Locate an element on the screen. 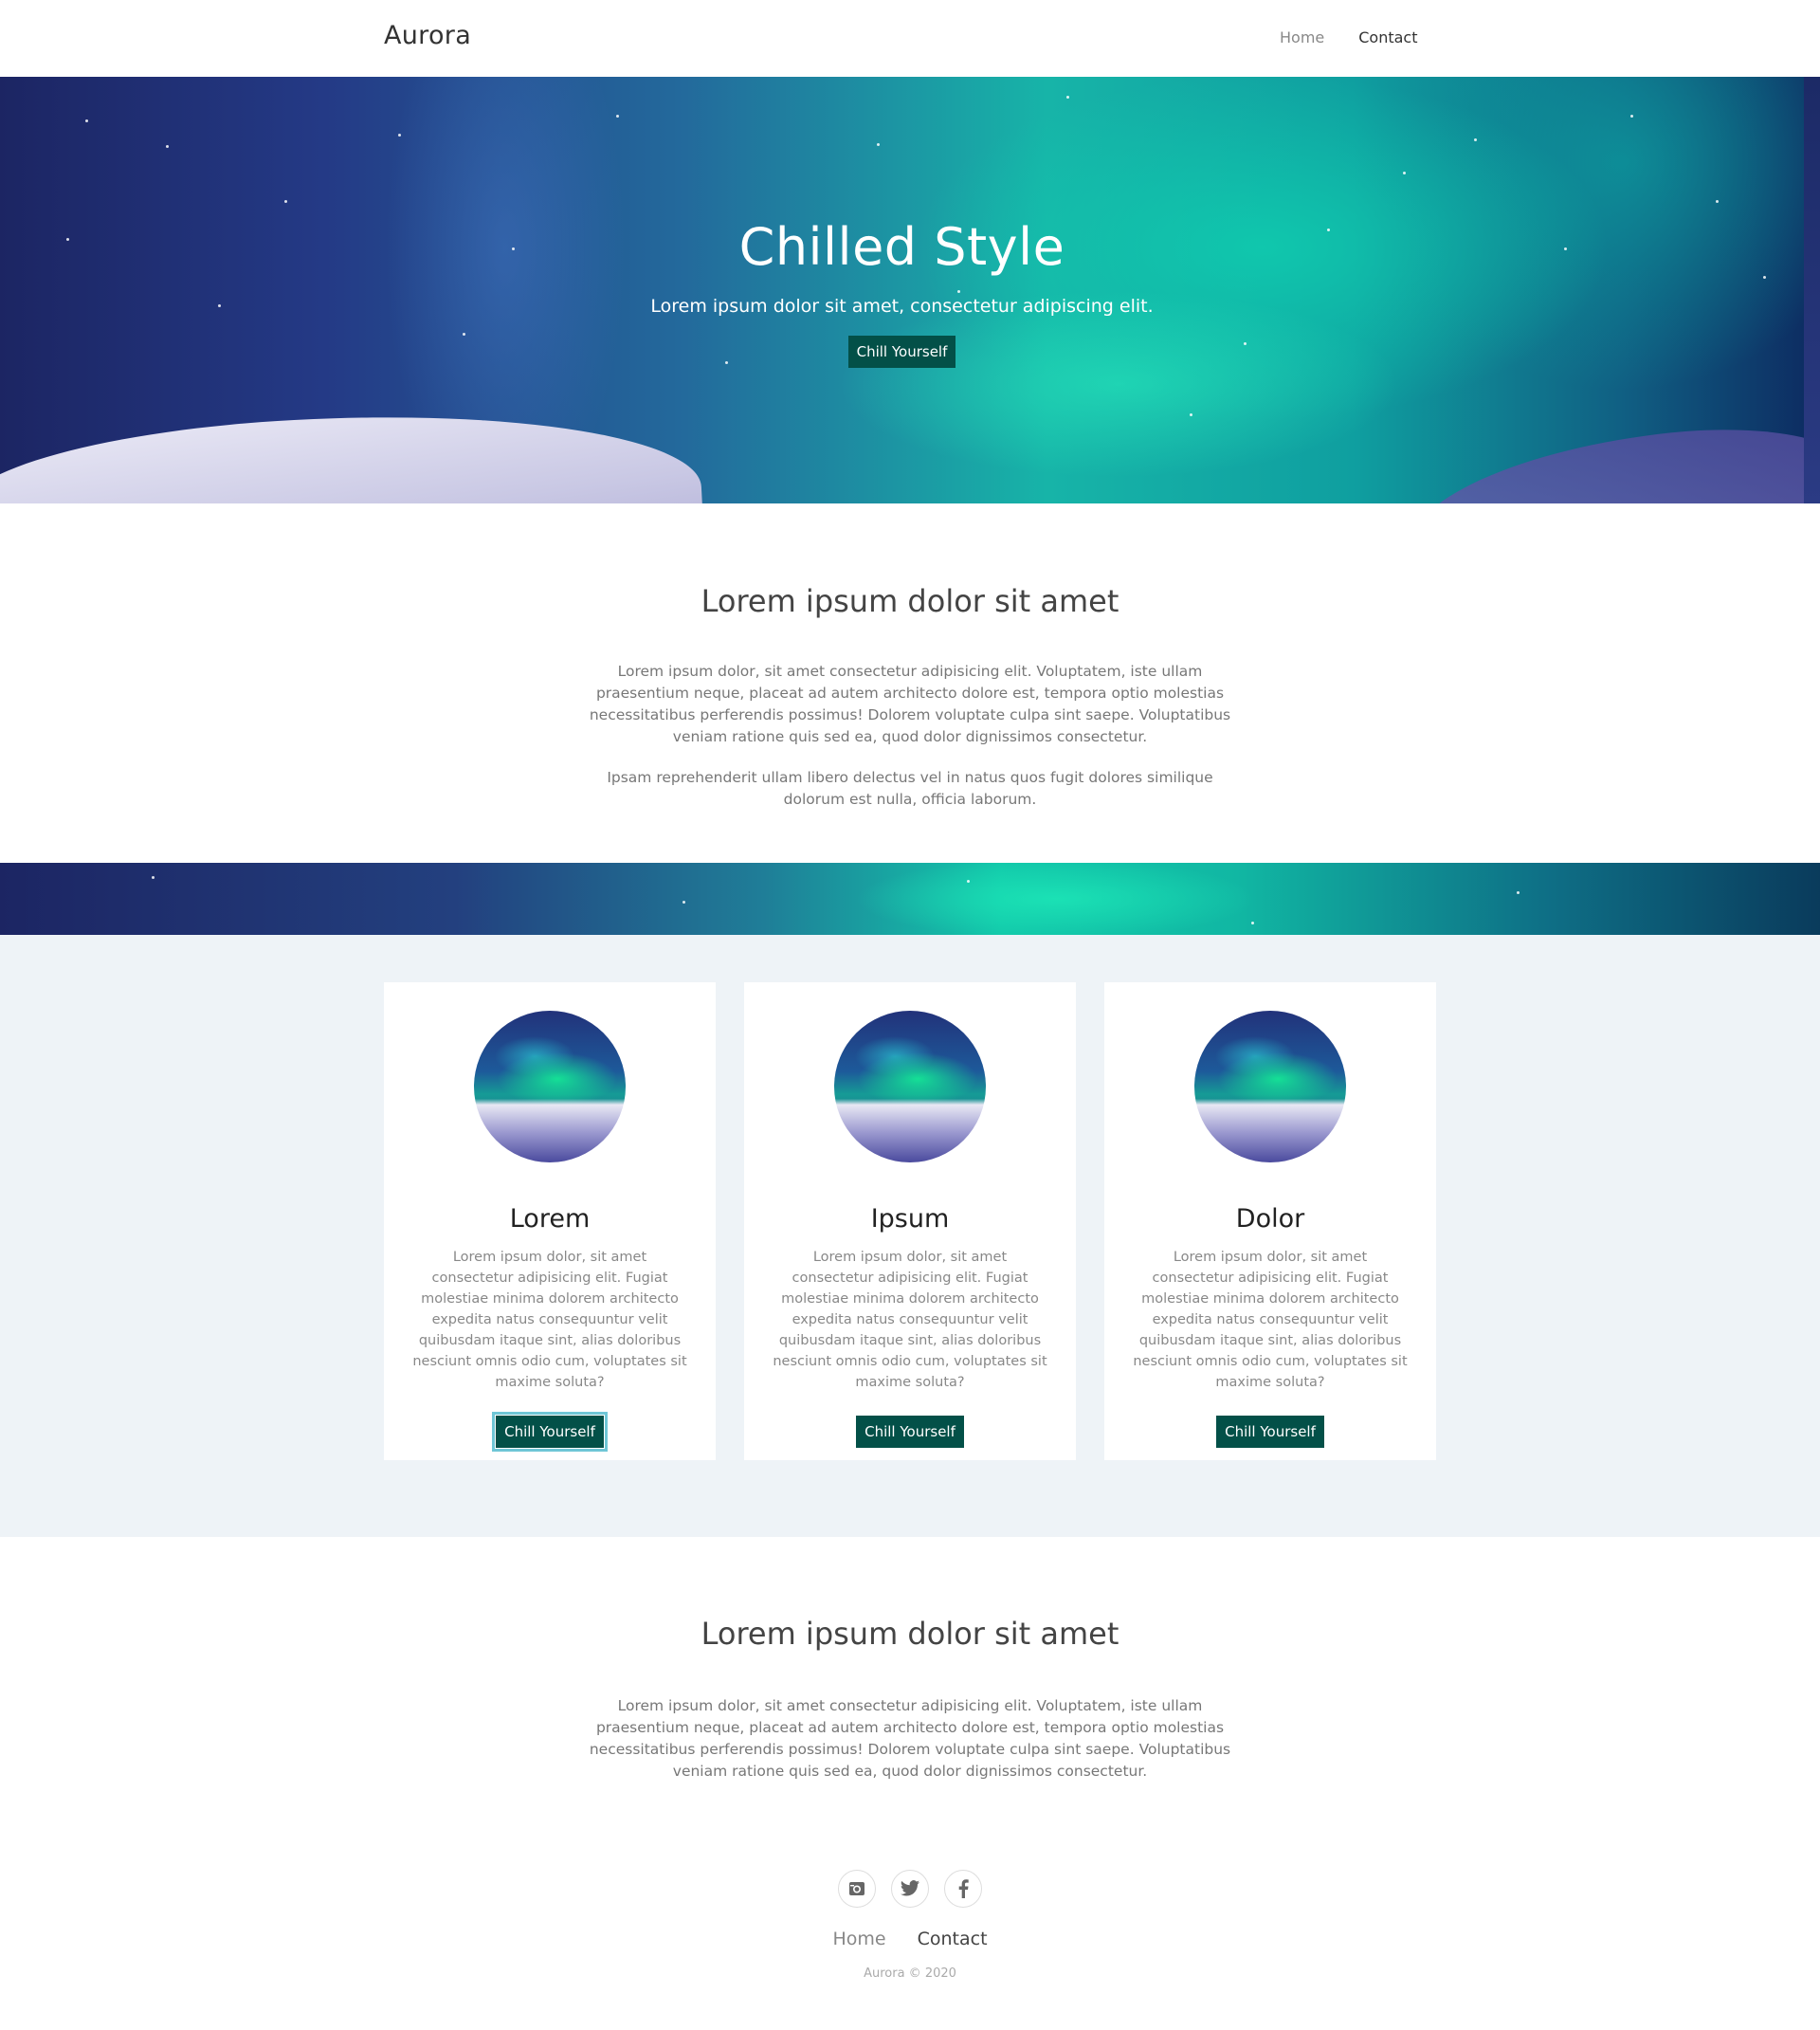 This screenshot has height=2030, width=1820. navbar: Aurora Home Contact is located at coordinates (910, 38).